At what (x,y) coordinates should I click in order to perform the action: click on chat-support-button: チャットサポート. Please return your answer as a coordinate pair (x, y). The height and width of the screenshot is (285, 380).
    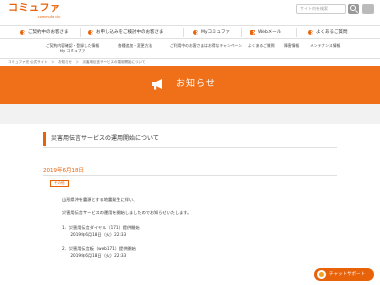
    Looking at the image, I should click on (344, 274).